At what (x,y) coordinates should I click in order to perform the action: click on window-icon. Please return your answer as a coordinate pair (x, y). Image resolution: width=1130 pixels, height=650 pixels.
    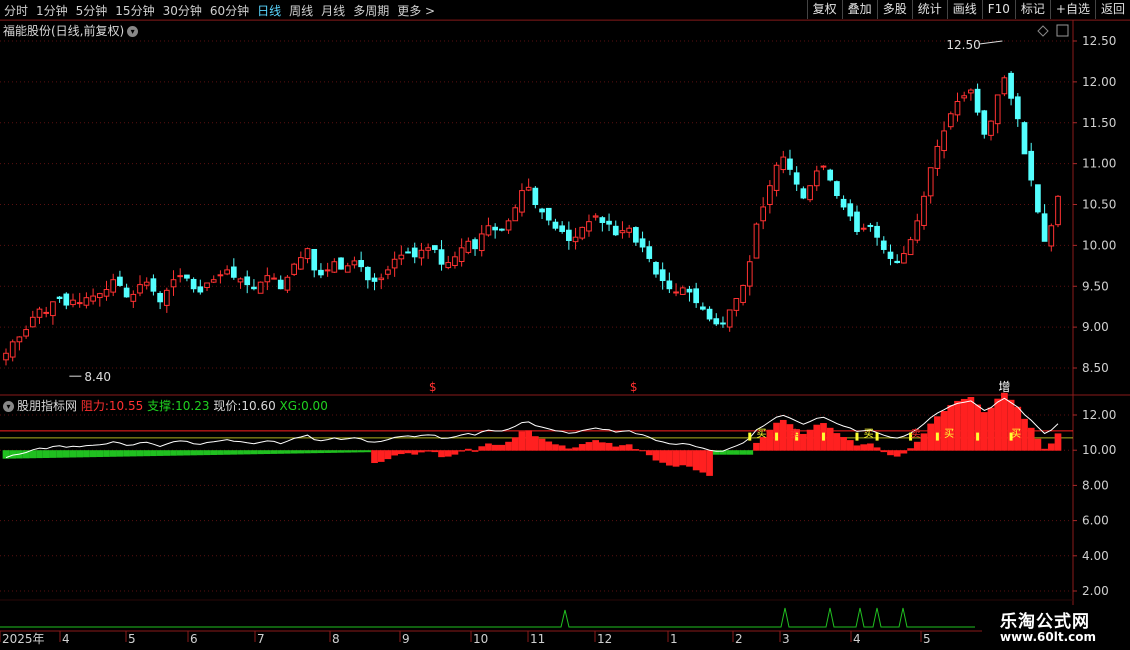
    Looking at the image, I should click on (1062, 30).